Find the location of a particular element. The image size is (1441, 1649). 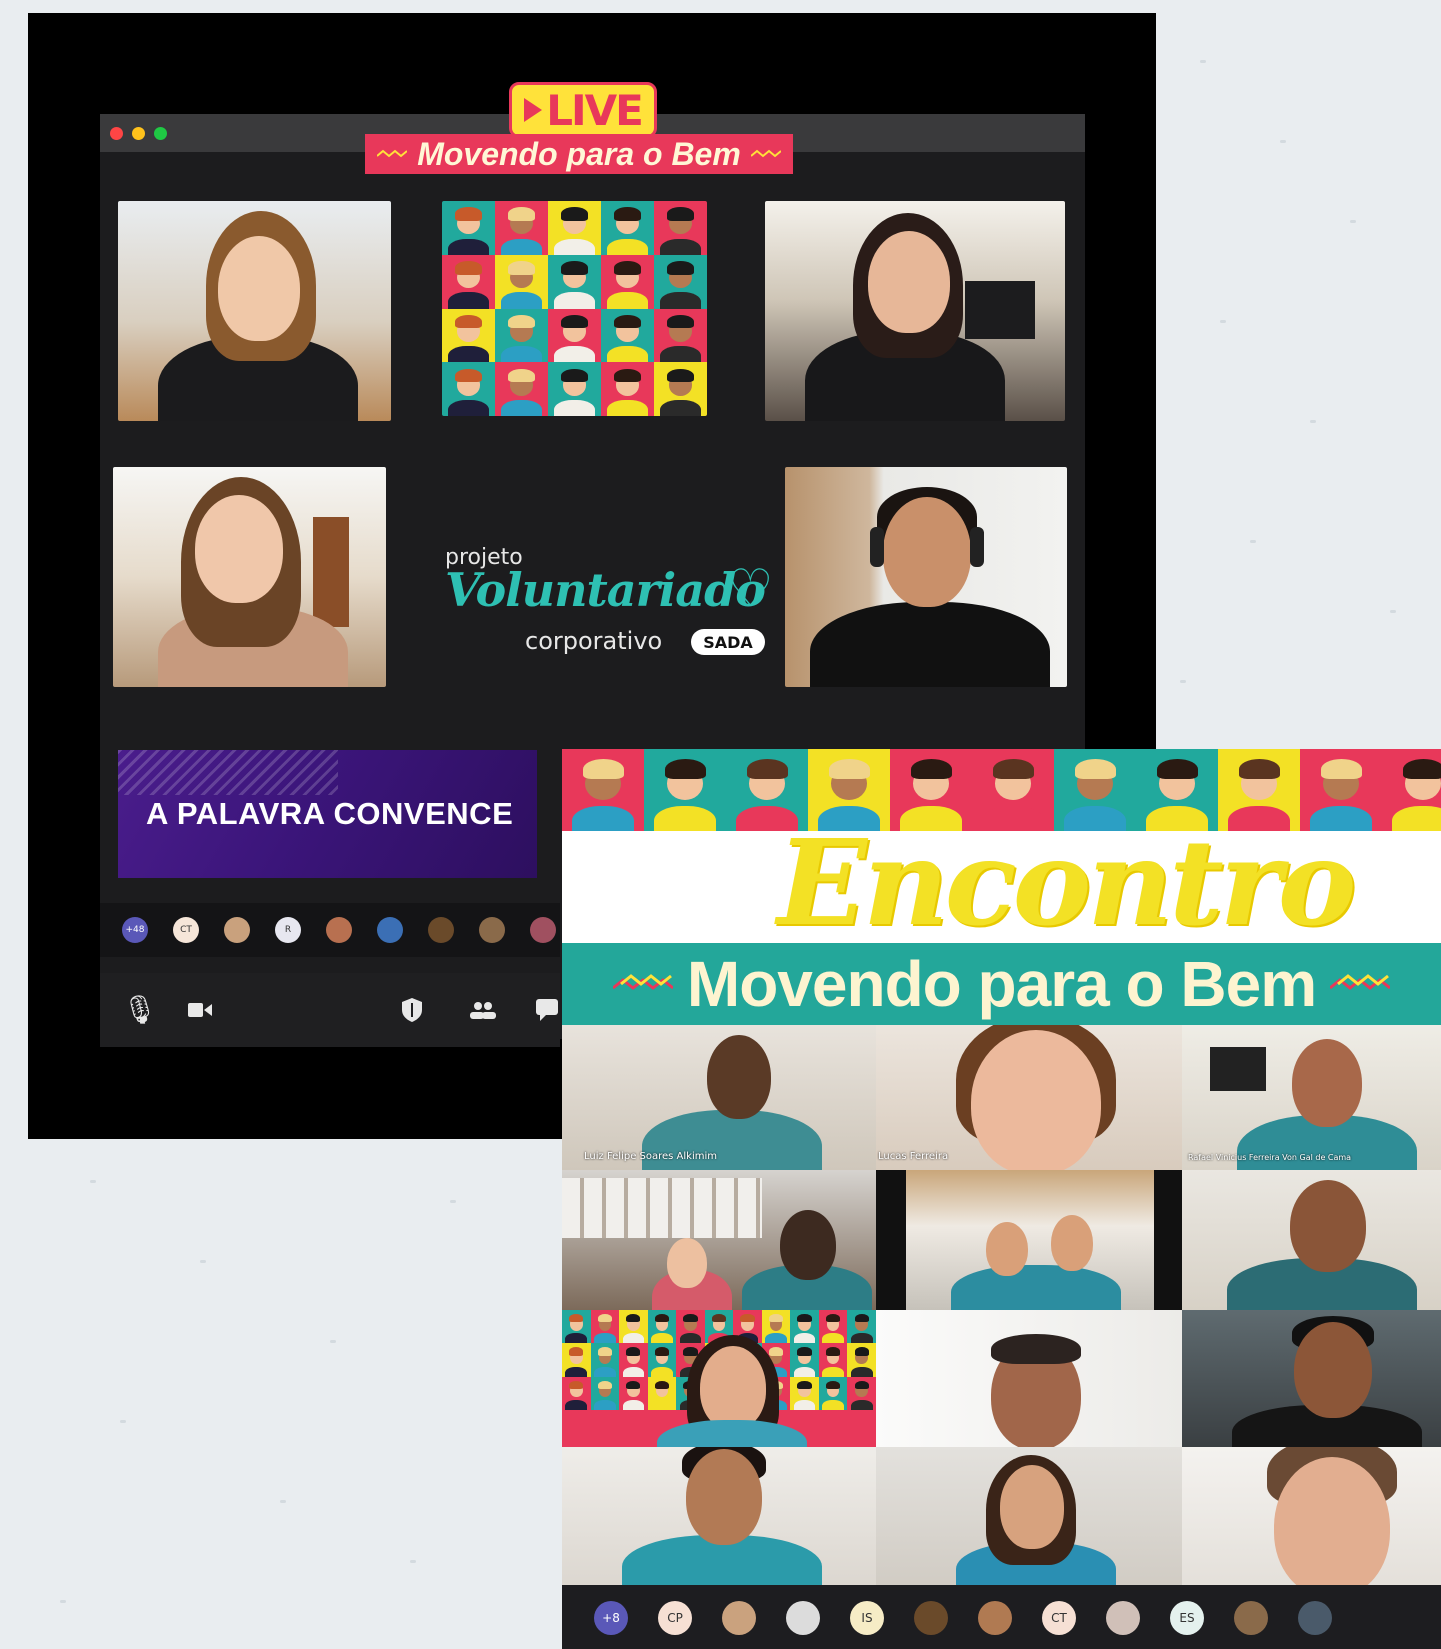

sada-logo: SADA is located at coordinates (728, 642).